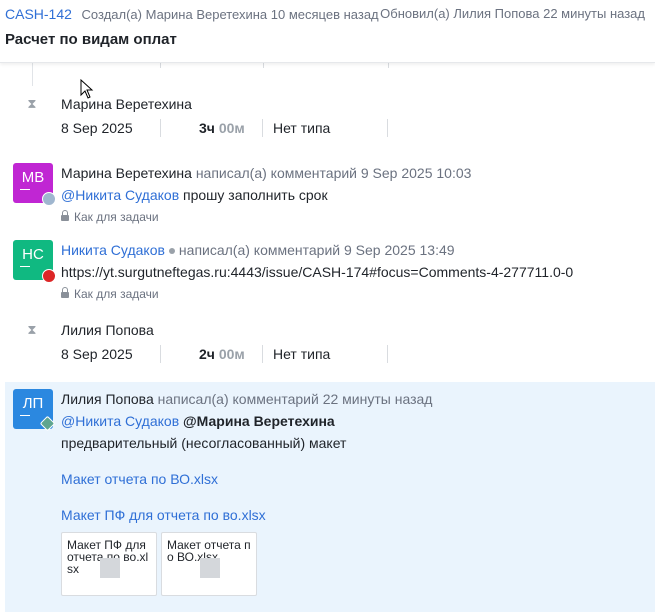  What do you see at coordinates (38, 14) in the screenshot?
I see `issue-id-link: CASH-142` at bounding box center [38, 14].